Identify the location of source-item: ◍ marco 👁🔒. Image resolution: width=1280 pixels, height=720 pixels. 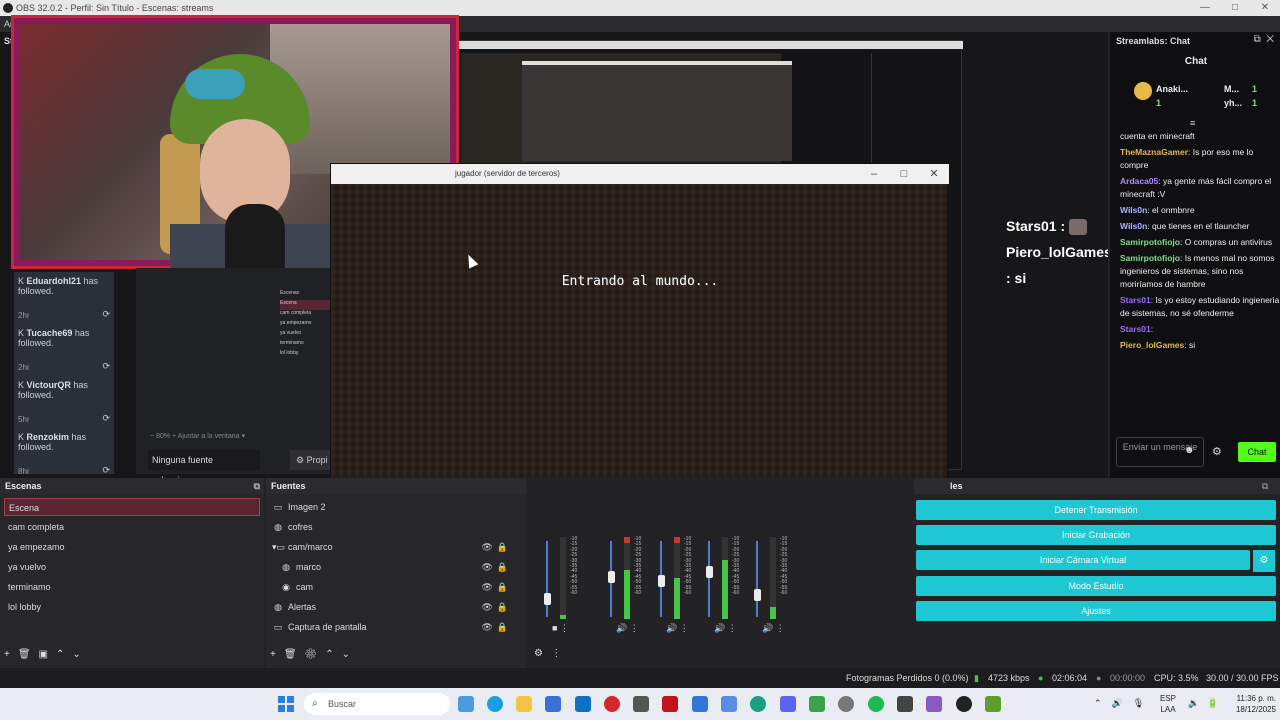
(391, 567).